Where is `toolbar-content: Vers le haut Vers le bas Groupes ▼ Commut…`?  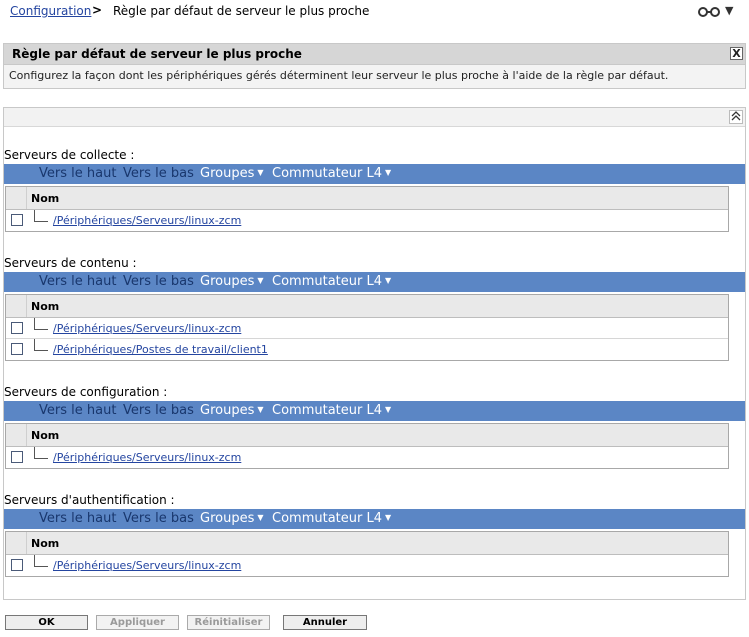
toolbar-content: Vers le haut Vers le bas Groupes ▼ Commut… is located at coordinates (374, 282).